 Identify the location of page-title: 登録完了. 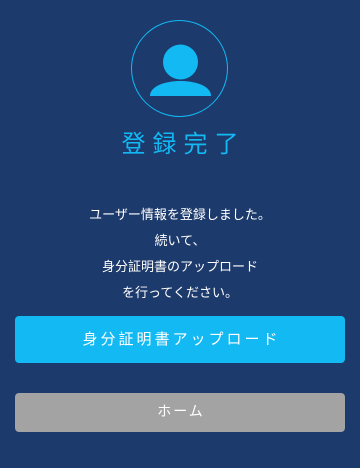
(183, 144).